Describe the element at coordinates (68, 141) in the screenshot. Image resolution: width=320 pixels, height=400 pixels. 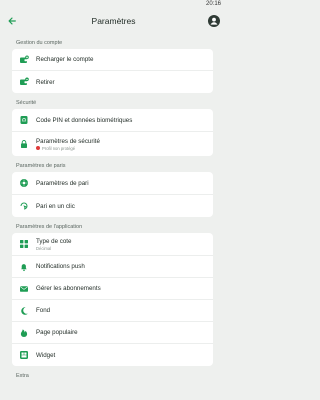
I see `menu-item-label: Paramètres de sécurité` at that location.